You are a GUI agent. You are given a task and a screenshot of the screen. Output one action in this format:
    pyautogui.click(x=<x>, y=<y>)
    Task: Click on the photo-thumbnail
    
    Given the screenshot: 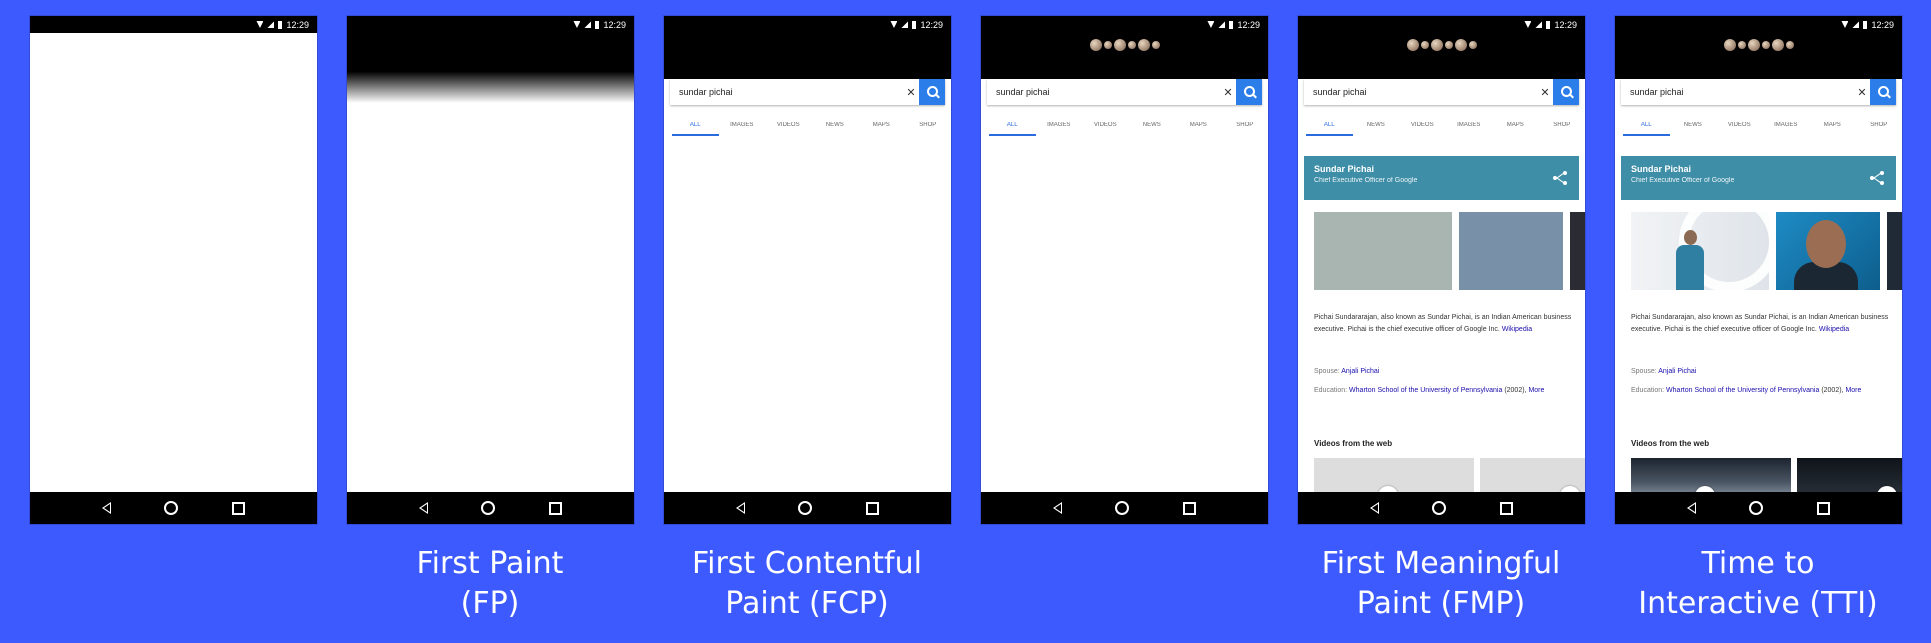 What is the action you would take?
    pyautogui.click(x=1894, y=251)
    